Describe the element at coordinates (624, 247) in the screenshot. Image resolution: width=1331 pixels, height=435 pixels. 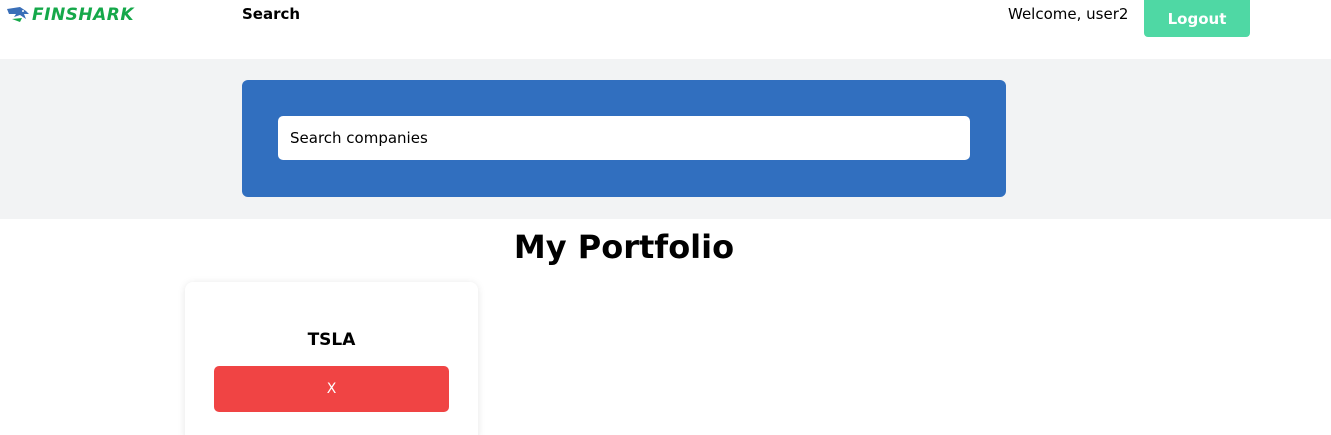
I see `portfolio-title: My Portfolio` at that location.